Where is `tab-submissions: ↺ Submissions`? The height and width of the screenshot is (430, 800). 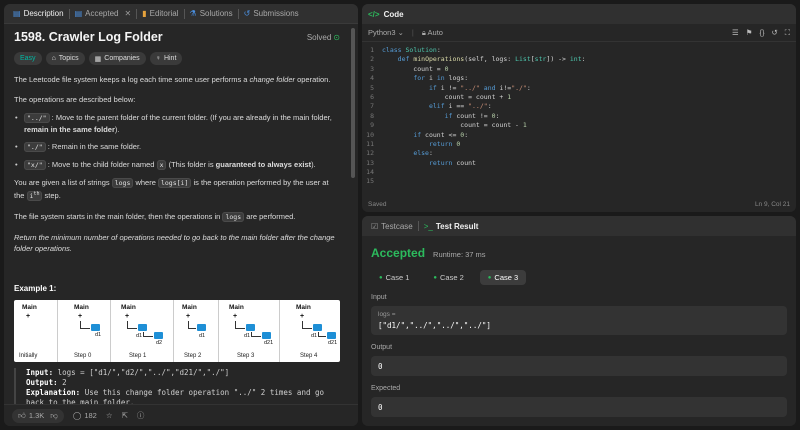 tab-submissions: ↺ Submissions is located at coordinates (271, 14).